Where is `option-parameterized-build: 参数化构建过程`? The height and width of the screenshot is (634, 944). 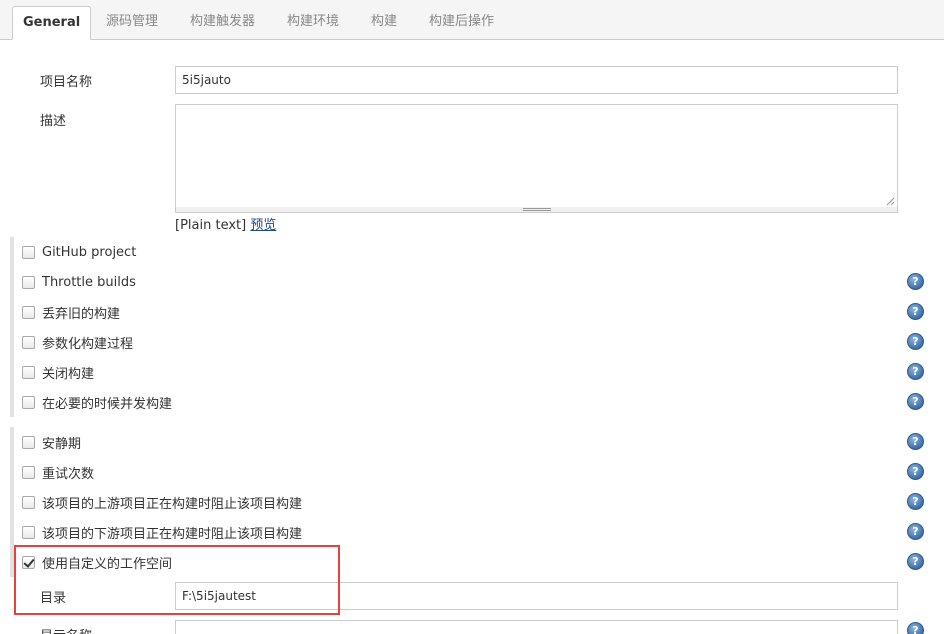
option-parameterized-build: 参数化构建过程 is located at coordinates (77, 342).